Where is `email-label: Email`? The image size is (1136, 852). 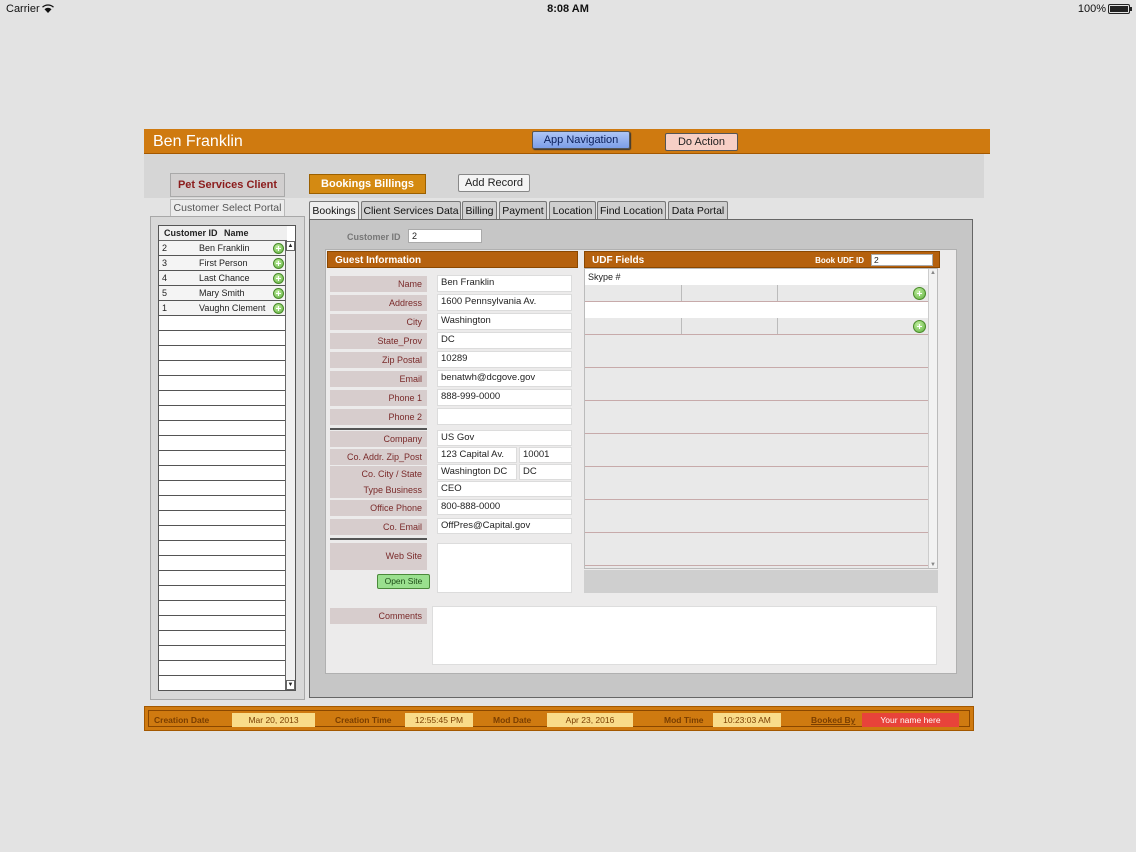
email-label: Email is located at coordinates (378, 379).